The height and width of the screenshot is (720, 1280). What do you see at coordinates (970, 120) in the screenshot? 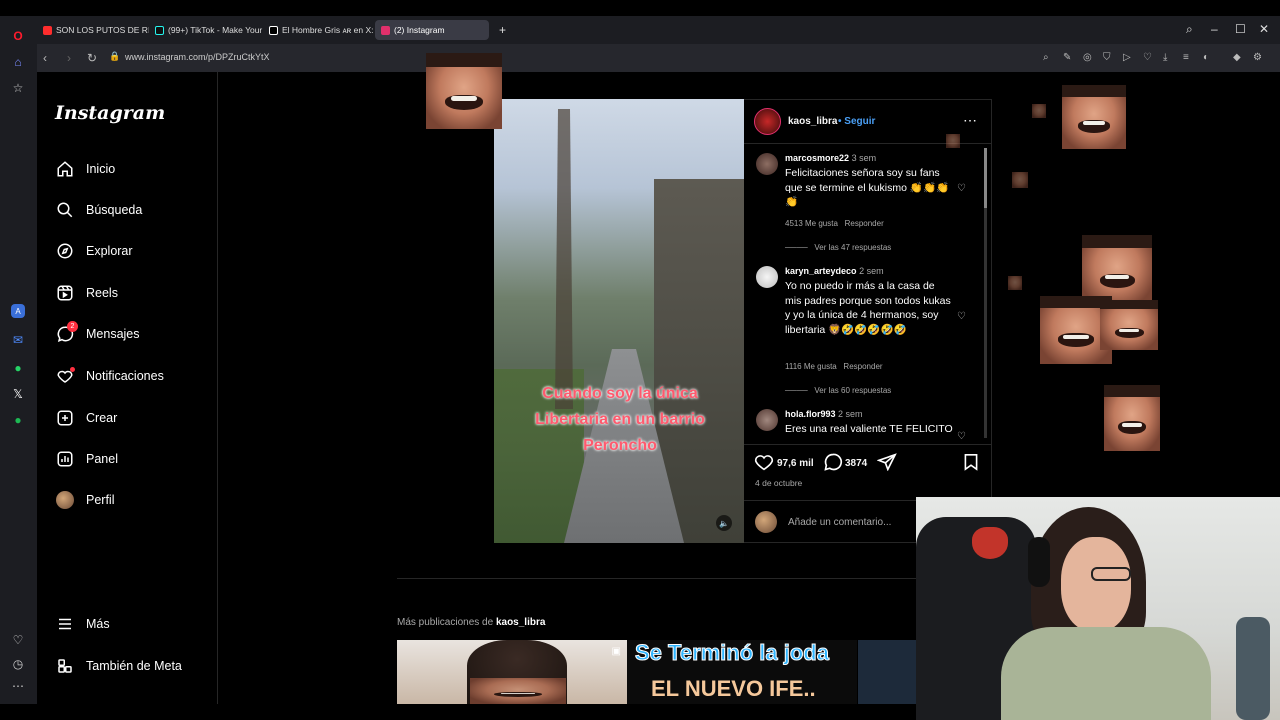
I see `more-options-icon: ⋯` at bounding box center [970, 120].